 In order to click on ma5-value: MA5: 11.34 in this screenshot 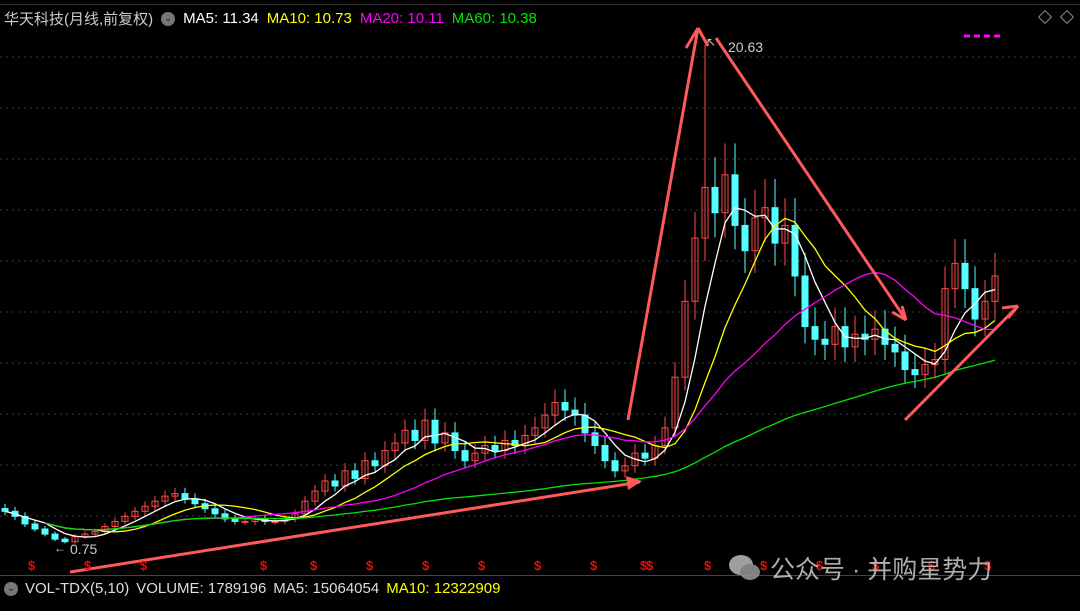, I will do `click(221, 18)`.